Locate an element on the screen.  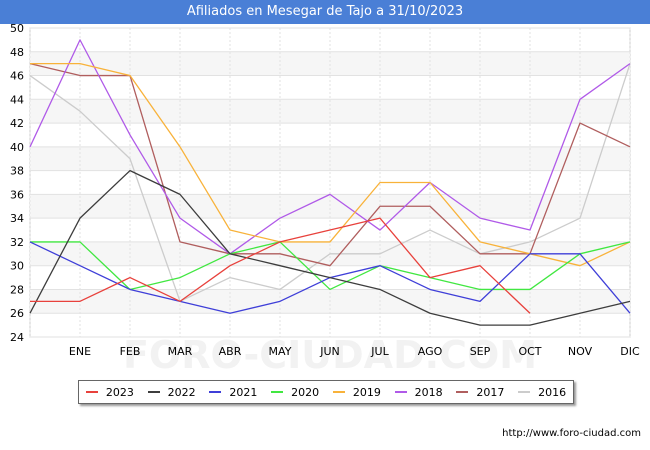
y-tick-label: 46 is located at coordinates (17, 76).